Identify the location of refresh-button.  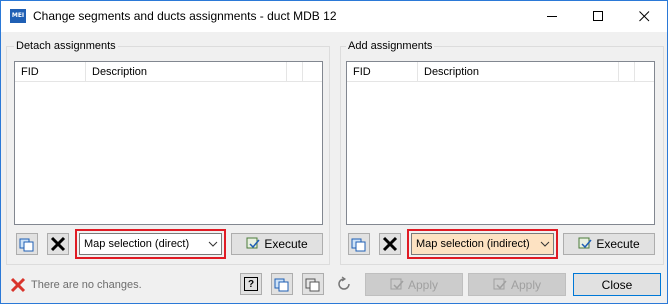
(344, 284).